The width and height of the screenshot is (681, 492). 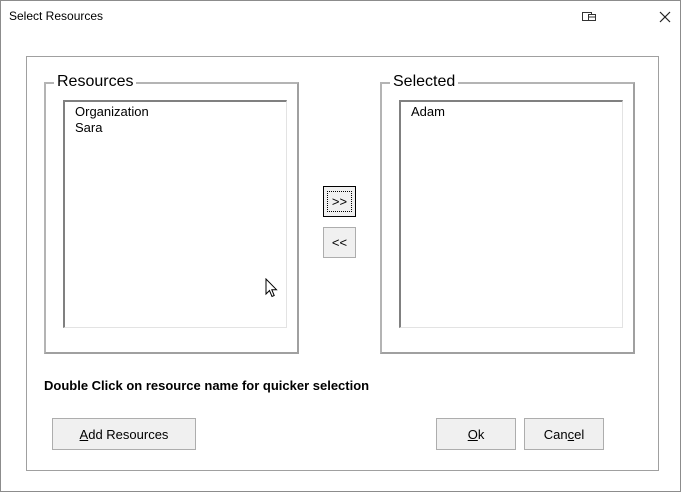 I want to click on add-resources-label-rest: dd Resources, so click(x=128, y=434).